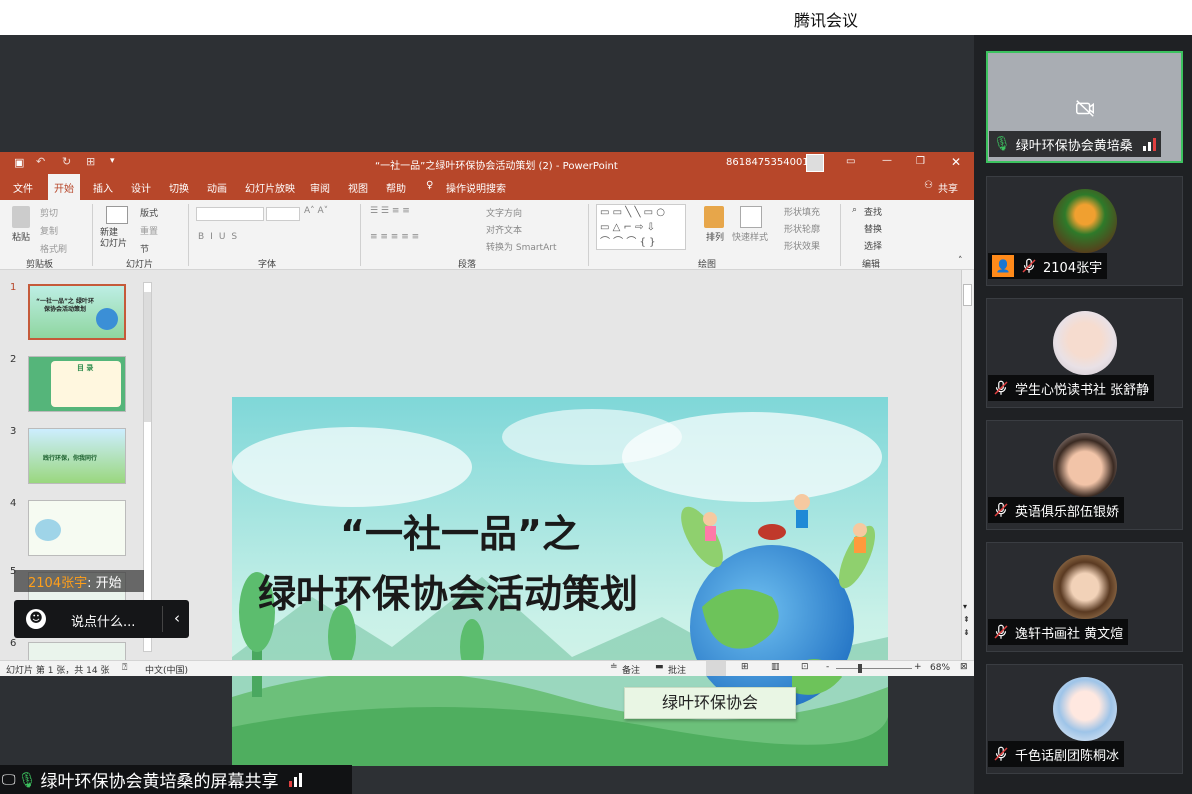 The image size is (1192, 794). I want to click on participant-tile: 👤 2104张宇, so click(1084, 231).